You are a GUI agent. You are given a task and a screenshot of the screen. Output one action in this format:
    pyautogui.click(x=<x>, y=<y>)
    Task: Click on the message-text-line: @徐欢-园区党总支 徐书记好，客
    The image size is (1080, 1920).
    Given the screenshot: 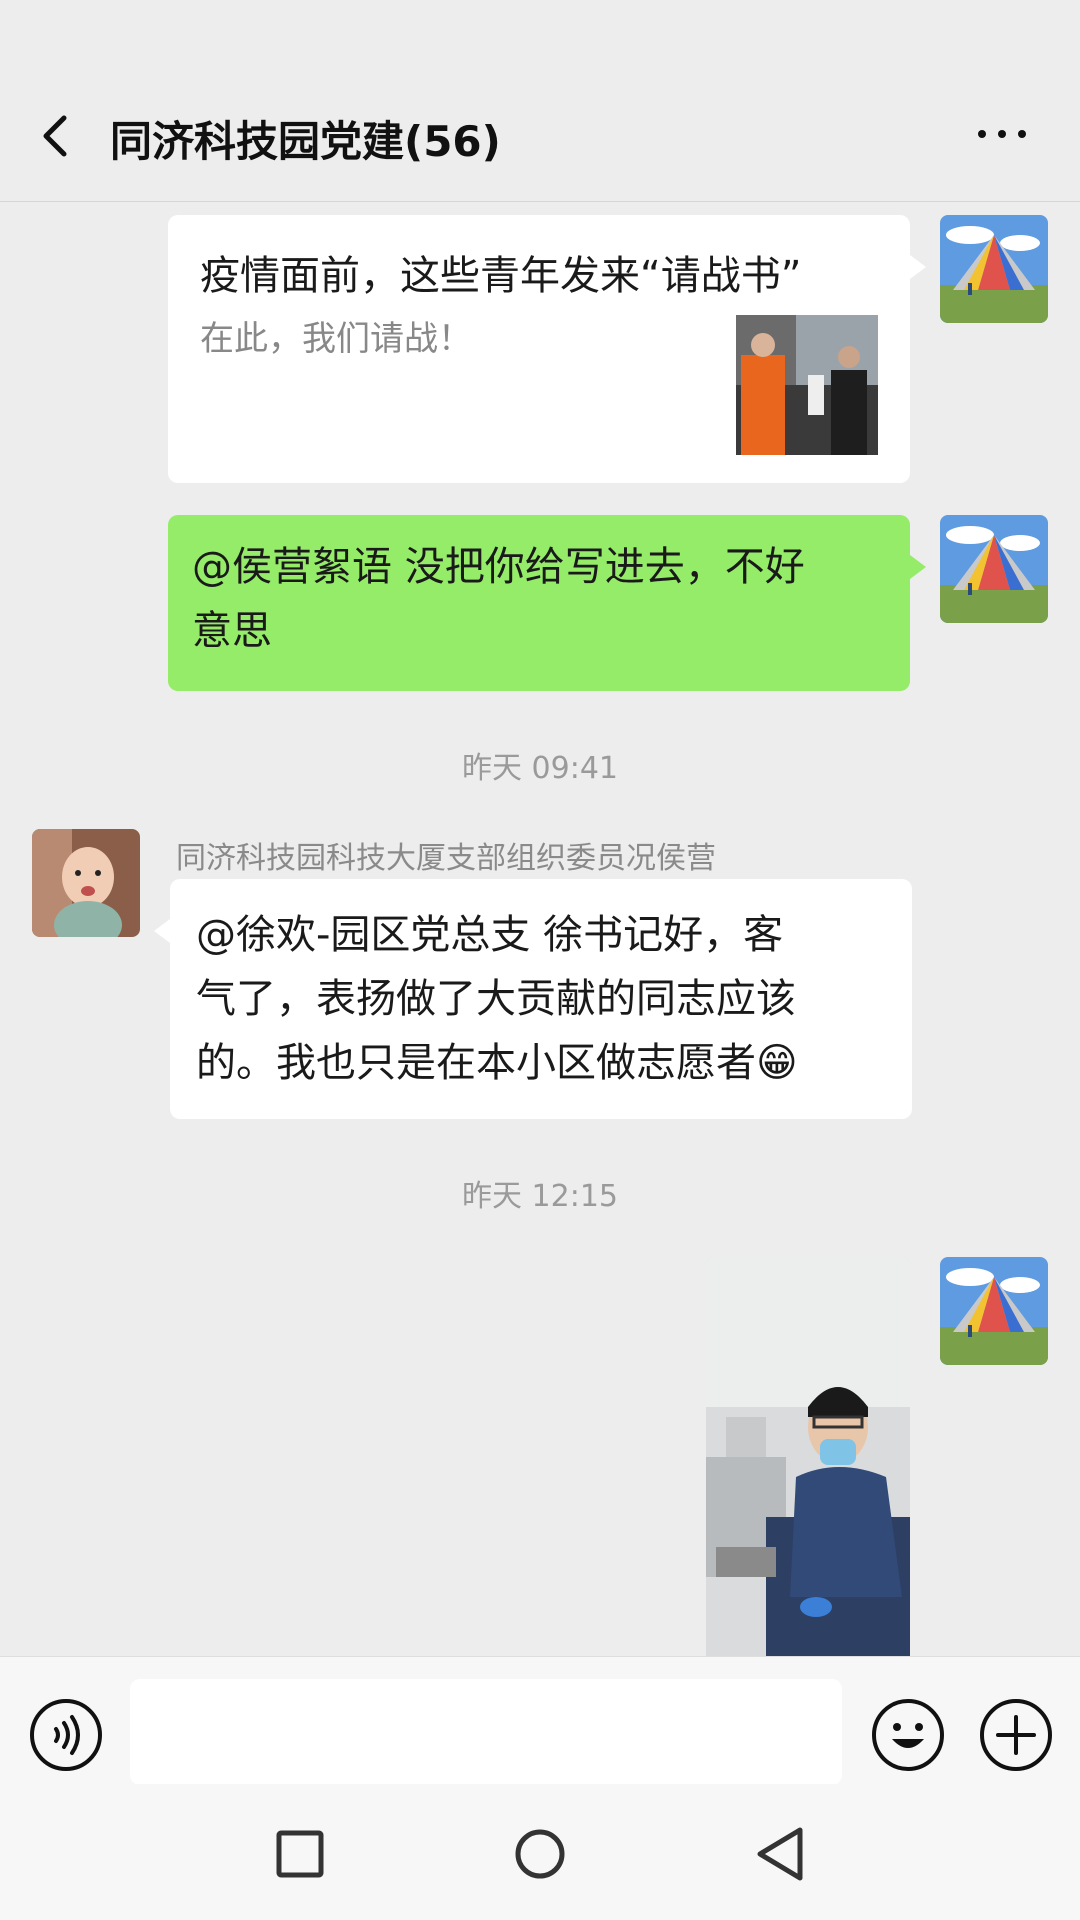 What is the action you would take?
    pyautogui.click(x=490, y=935)
    